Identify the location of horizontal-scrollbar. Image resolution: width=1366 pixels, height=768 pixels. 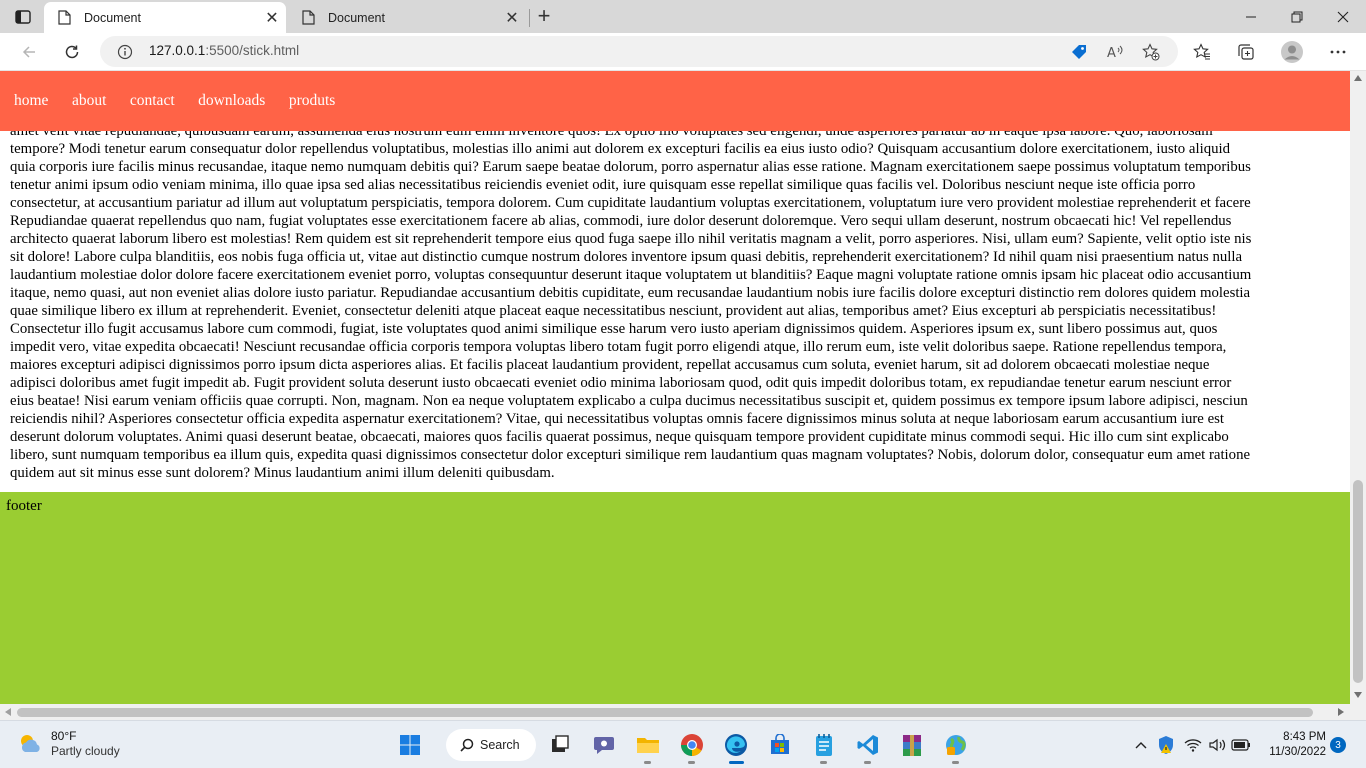
(683, 712).